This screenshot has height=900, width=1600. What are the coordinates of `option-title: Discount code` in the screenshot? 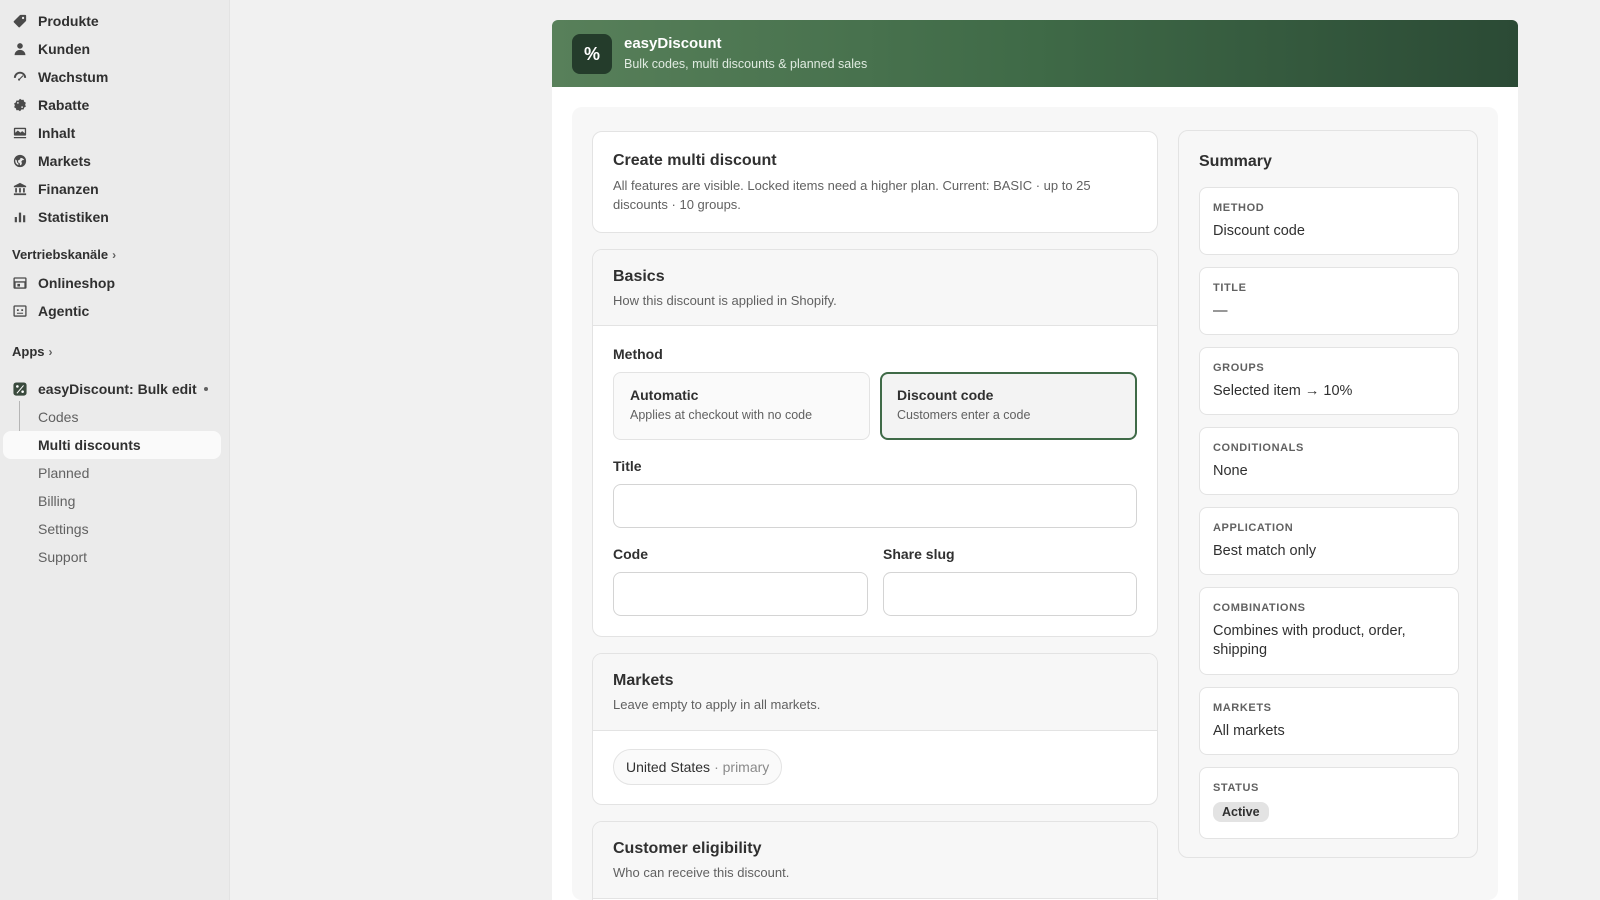 It's located at (945, 395).